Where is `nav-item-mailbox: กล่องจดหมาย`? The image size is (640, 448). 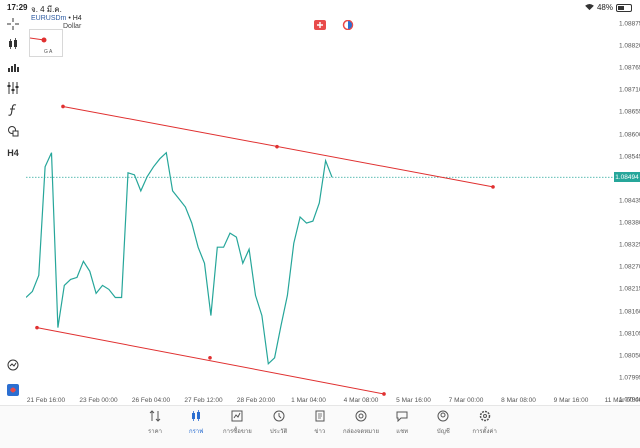
nav-item-mailbox: กล่องจดหมาย is located at coordinates (361, 423).